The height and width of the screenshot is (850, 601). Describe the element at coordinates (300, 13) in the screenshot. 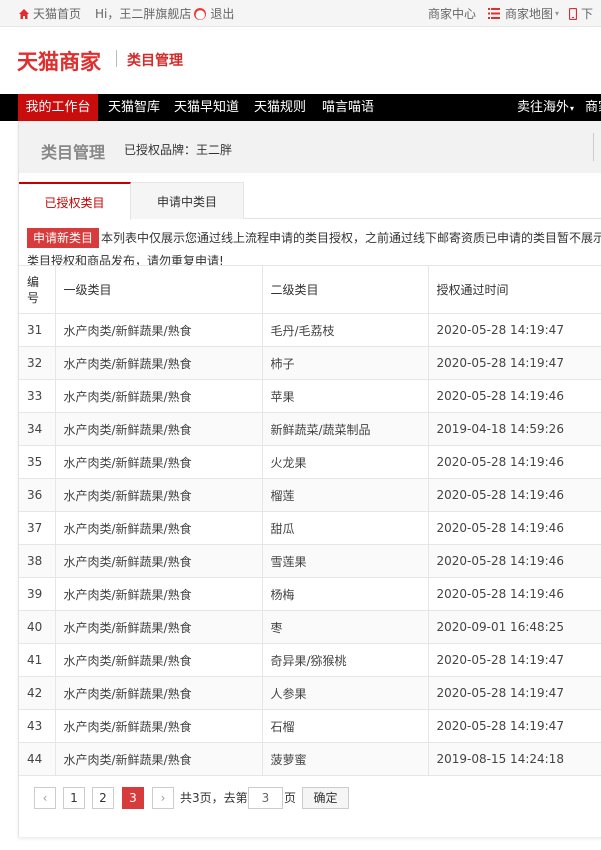

I see `top-utility-bar: 天猫首页 Hi，王二胖旗舰店 ● 退出 商家中心 商家地图 ▾ 下` at that location.